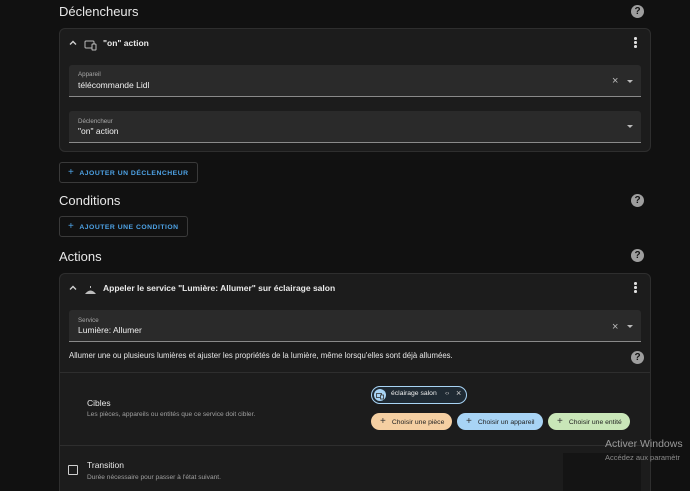 Image resolution: width=690 pixels, height=491 pixels. Describe the element at coordinates (506, 422) in the screenshot. I see `choose-device-label: Choisir un appareil` at that location.